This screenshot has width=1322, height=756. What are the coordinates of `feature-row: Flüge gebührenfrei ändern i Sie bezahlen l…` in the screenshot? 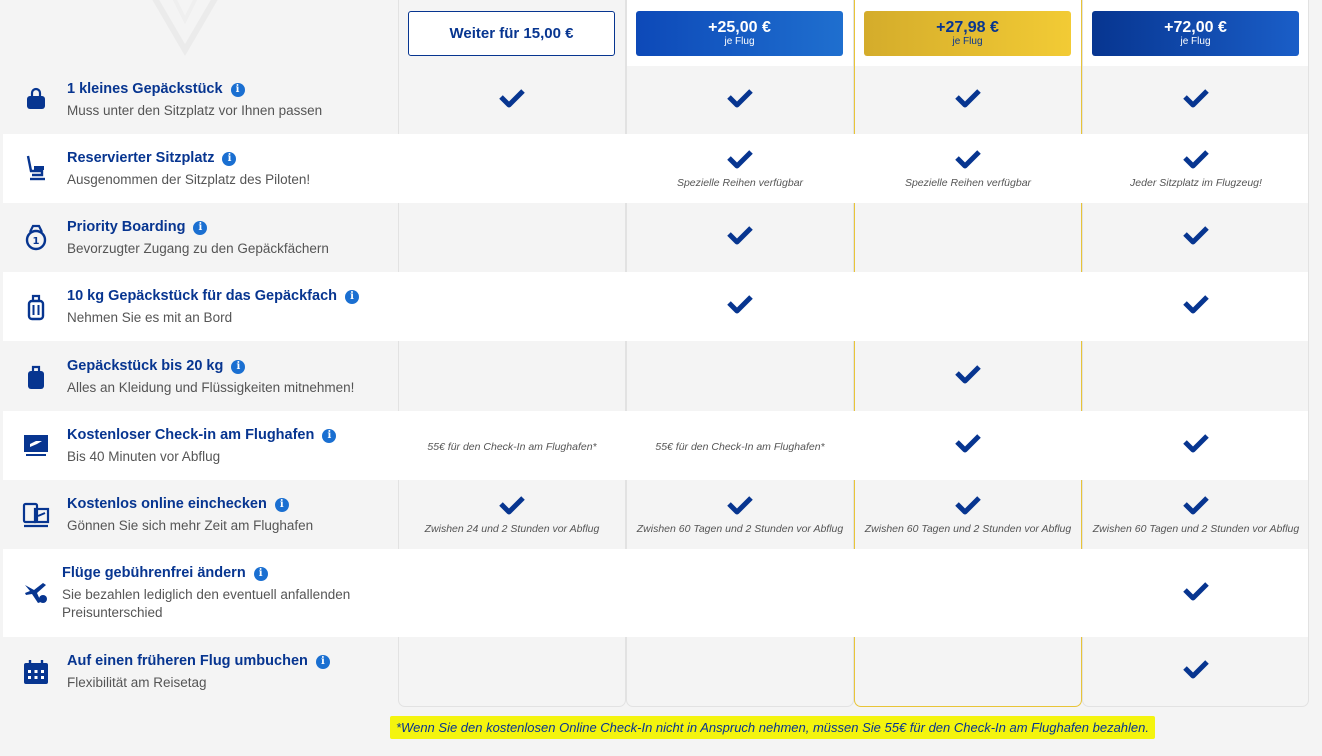 It's located at (655, 593).